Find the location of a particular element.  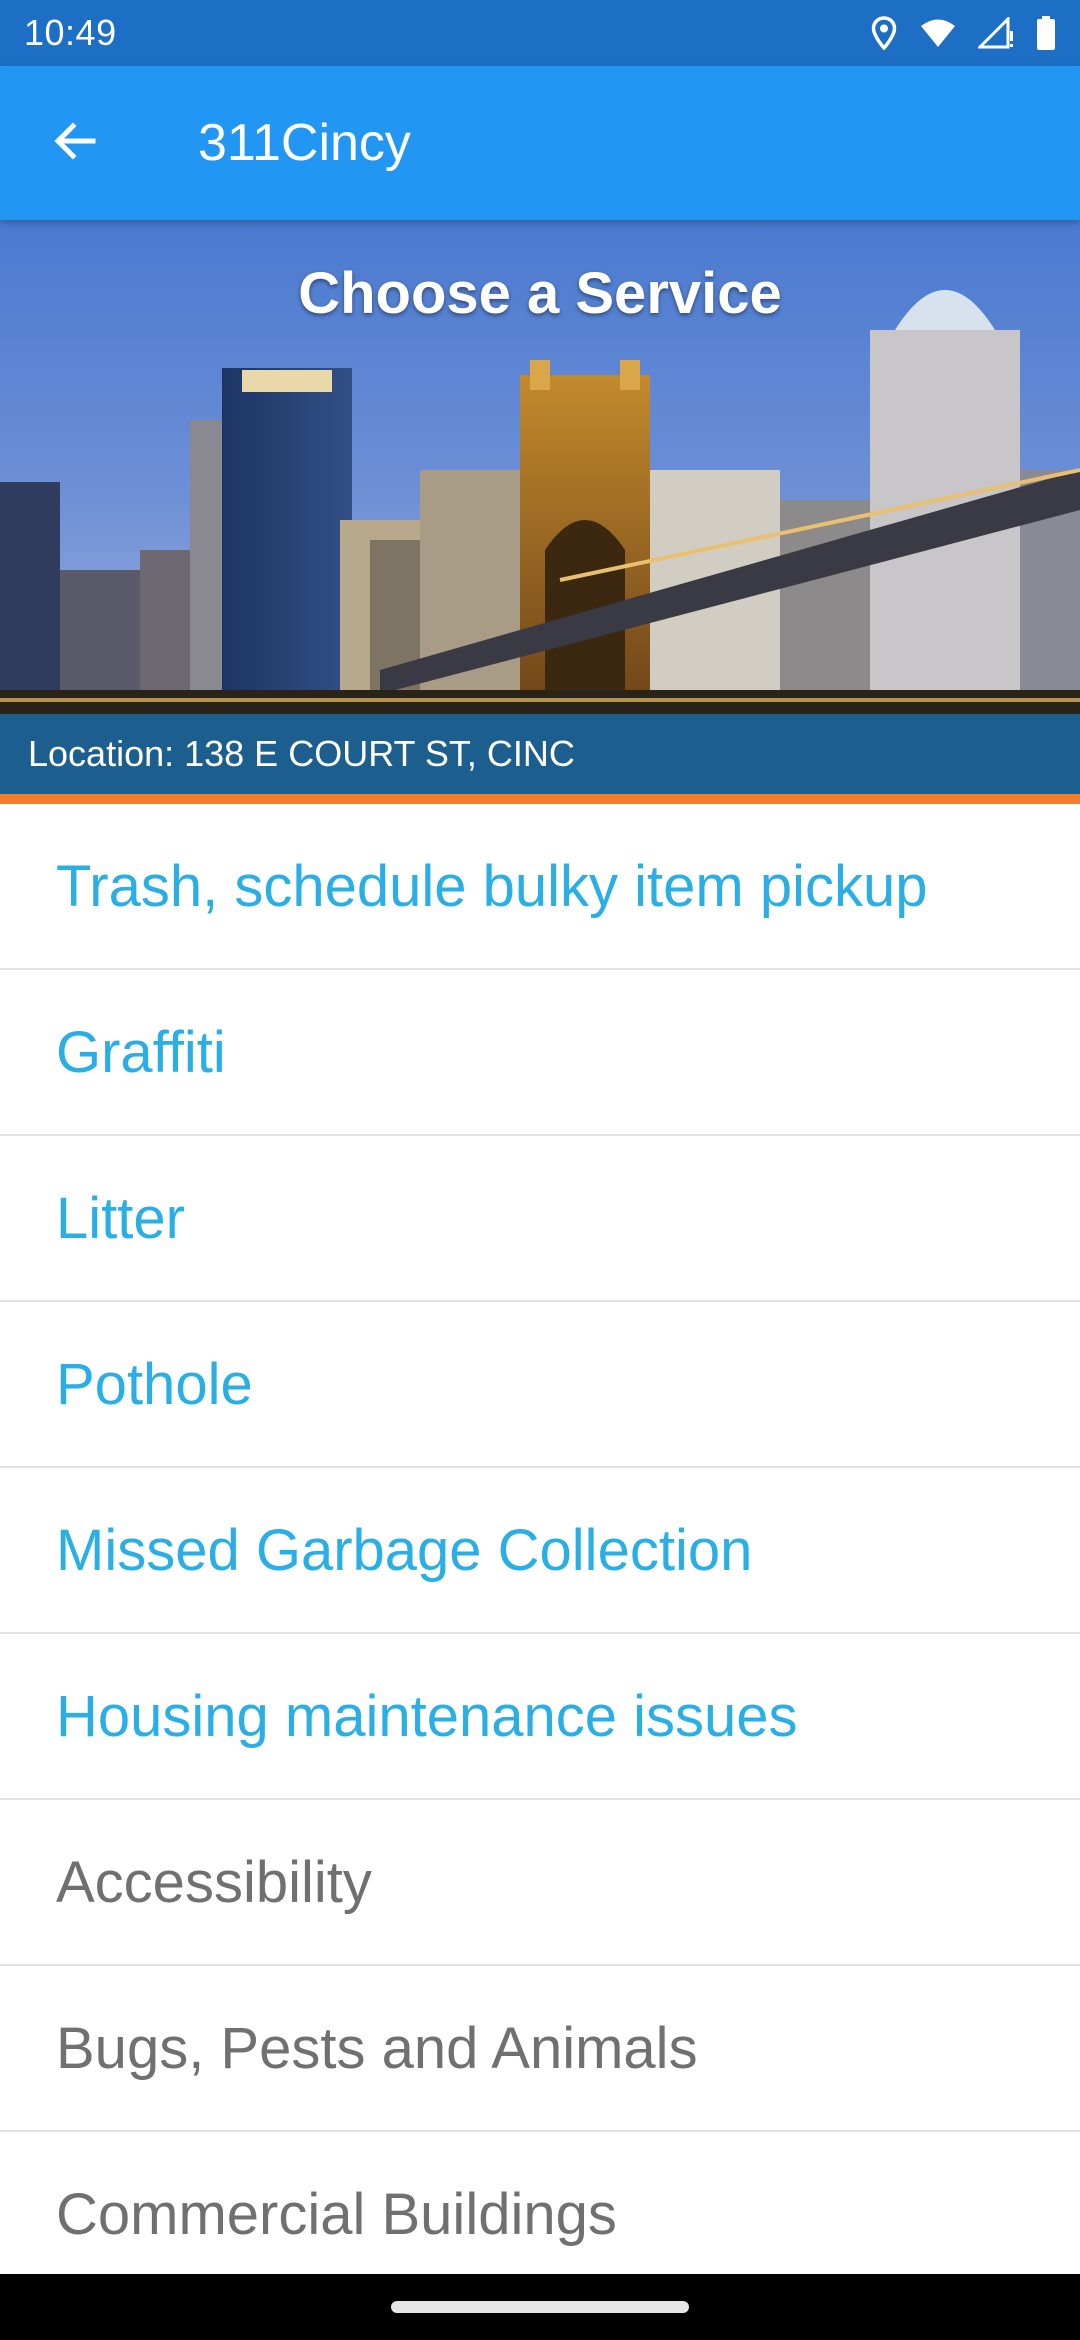

location-text: Location: 138 E COURT ST, CINC is located at coordinates (301, 753).